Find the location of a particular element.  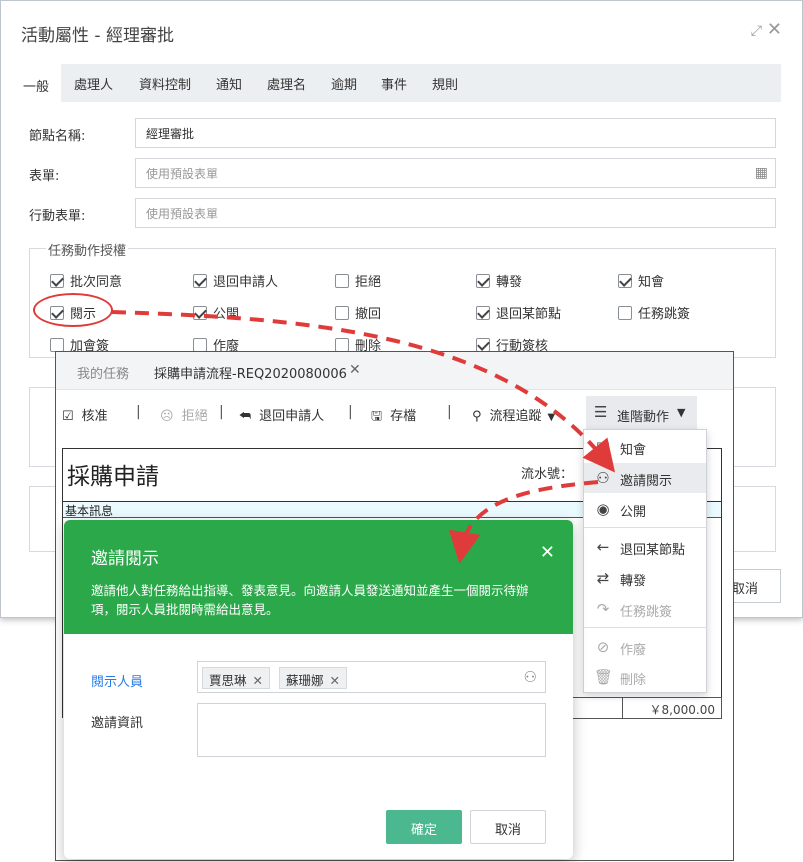

tab-handler: 處理人 is located at coordinates (93, 83).